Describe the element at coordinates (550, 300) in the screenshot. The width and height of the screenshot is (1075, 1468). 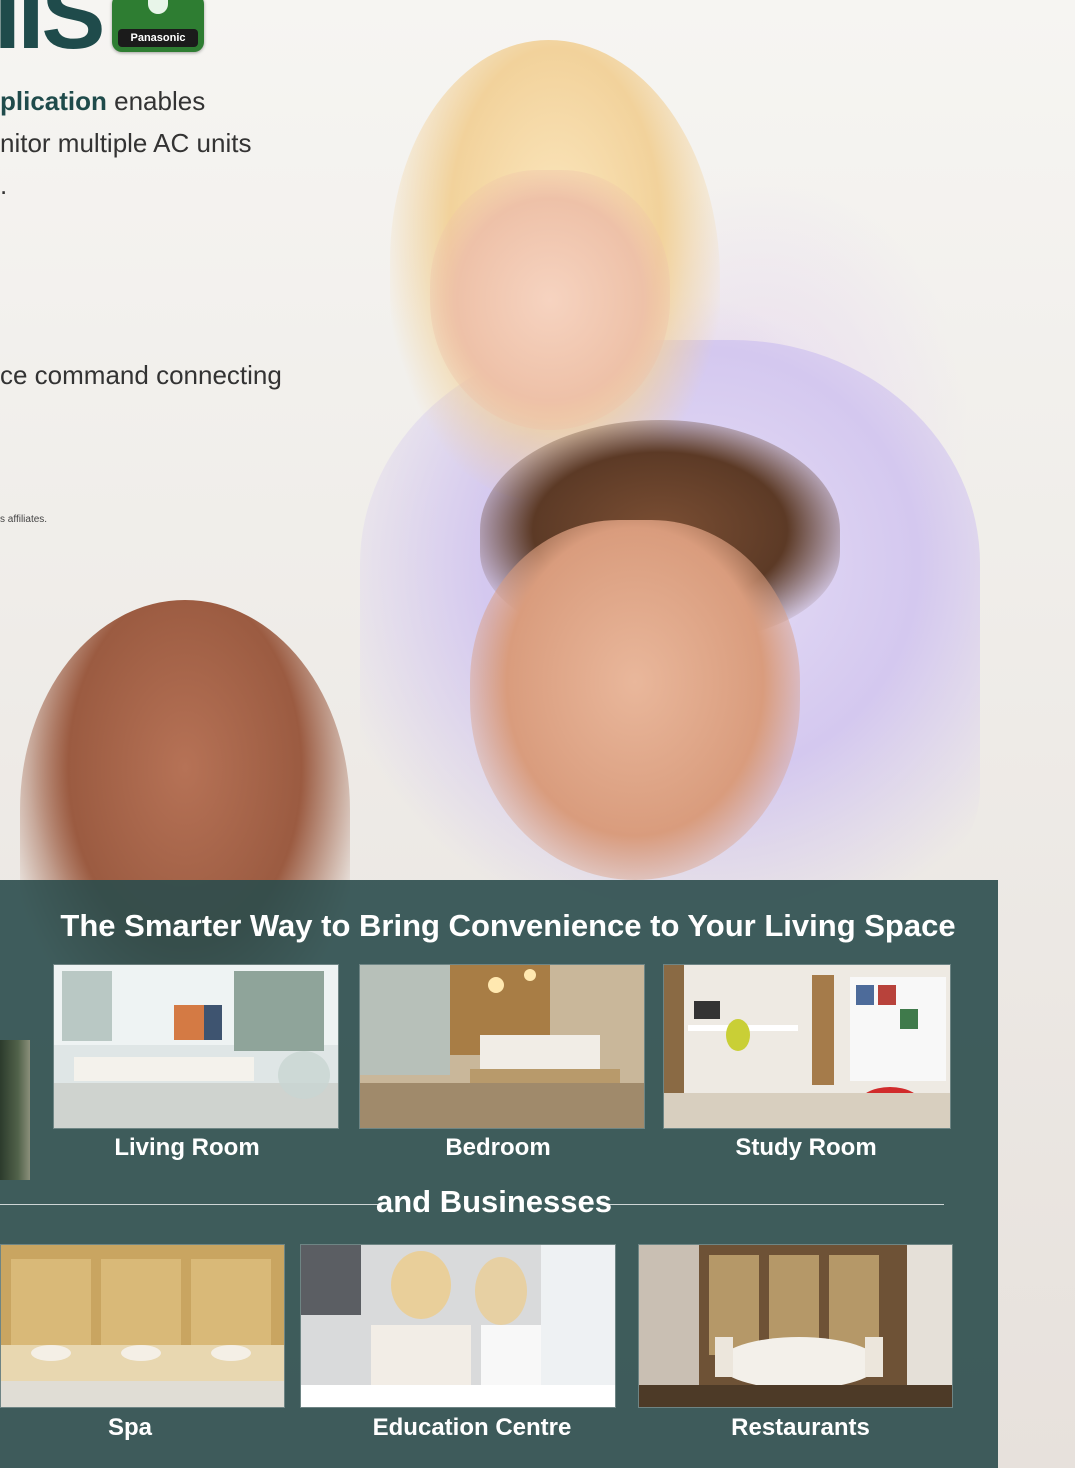
I see `woman-face-shape` at that location.